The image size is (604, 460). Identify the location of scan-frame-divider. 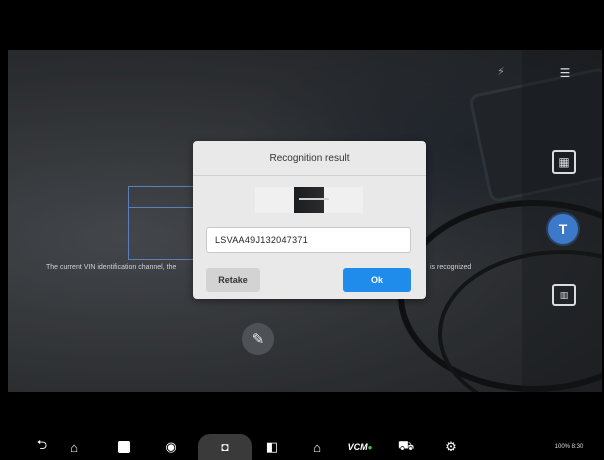
(162, 207).